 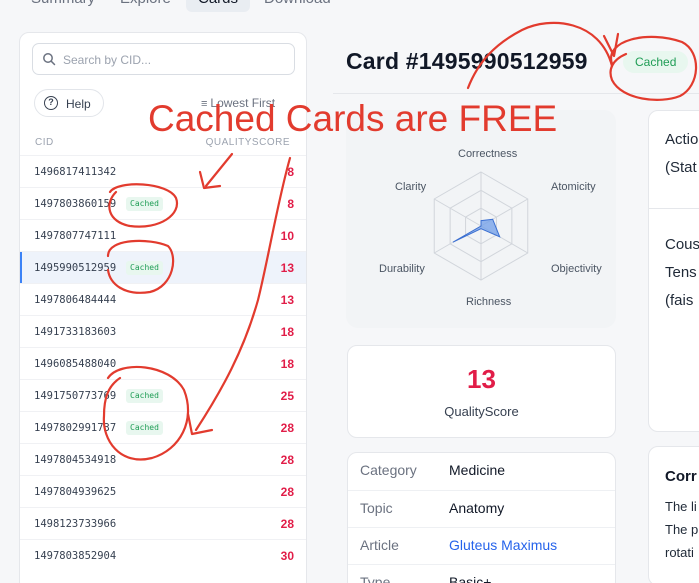 I want to click on correctness-title: Corr, so click(x=681, y=476).